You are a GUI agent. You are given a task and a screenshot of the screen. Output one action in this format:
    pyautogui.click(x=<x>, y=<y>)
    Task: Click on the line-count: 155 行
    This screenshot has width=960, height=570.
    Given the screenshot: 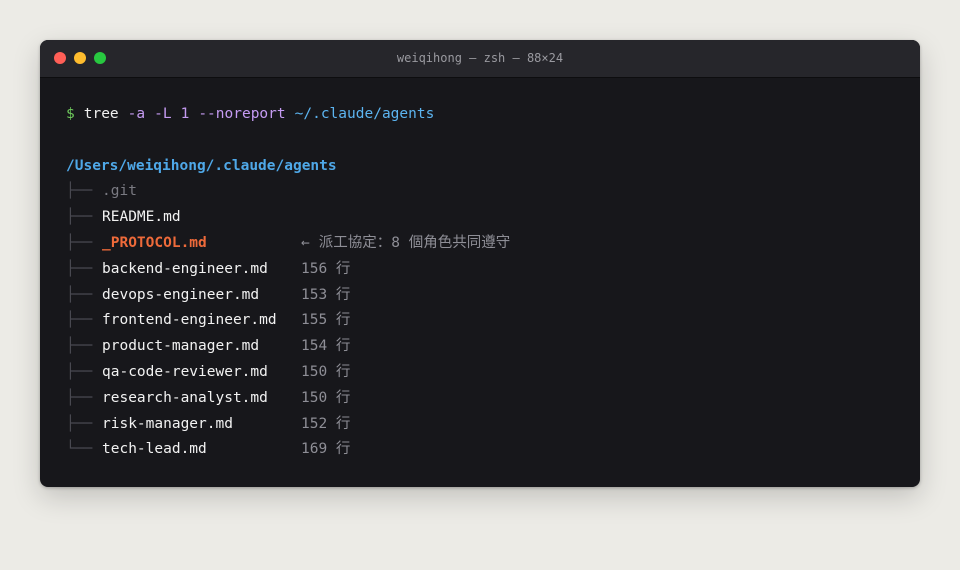 What is the action you would take?
    pyautogui.click(x=326, y=320)
    